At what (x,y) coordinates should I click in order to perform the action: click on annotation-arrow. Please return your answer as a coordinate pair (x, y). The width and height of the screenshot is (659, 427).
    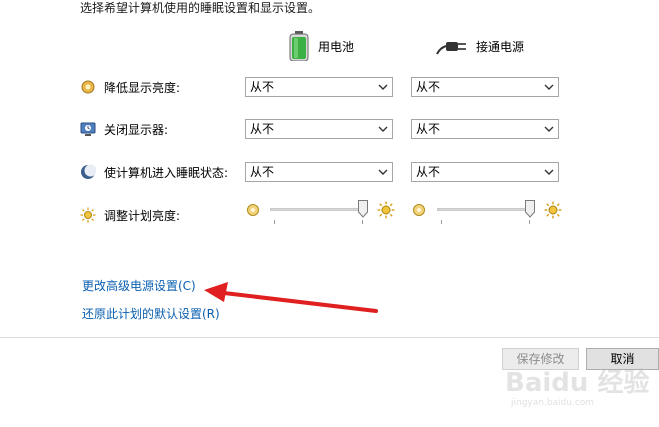
    Looking at the image, I should click on (291, 297).